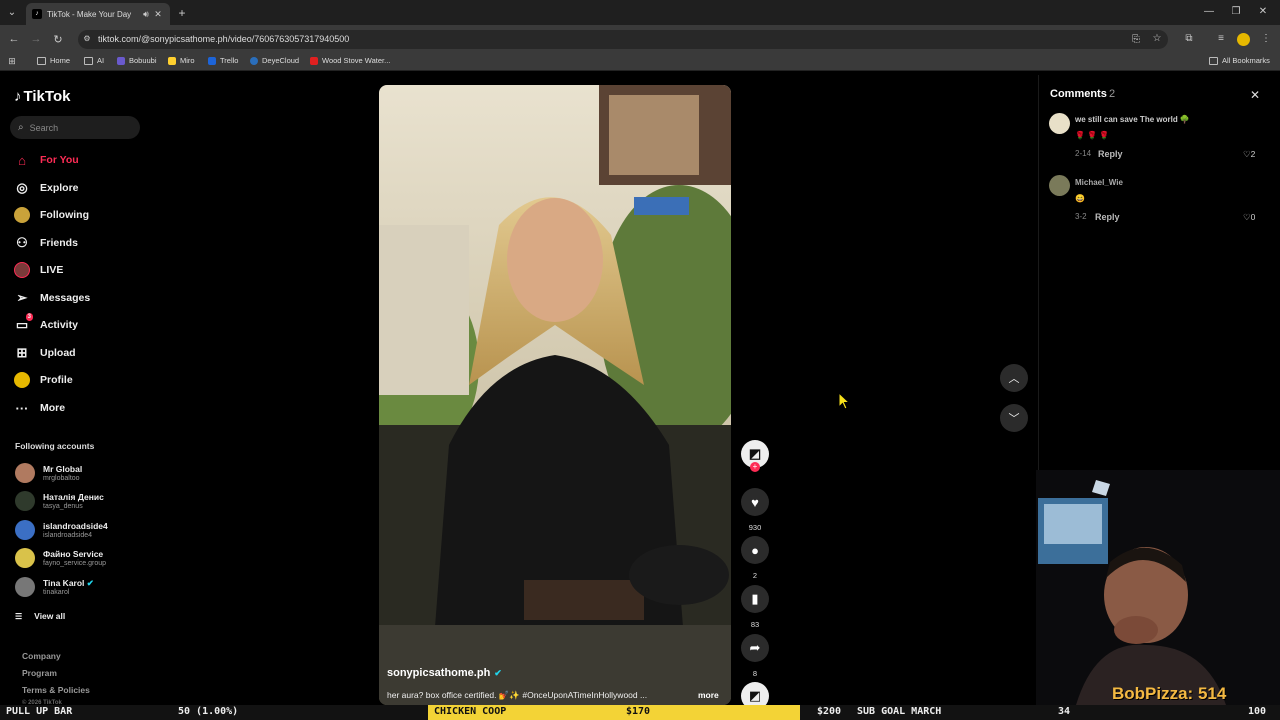 This screenshot has width=1280, height=720. What do you see at coordinates (51, 215) in the screenshot?
I see `nav-following: Following` at bounding box center [51, 215].